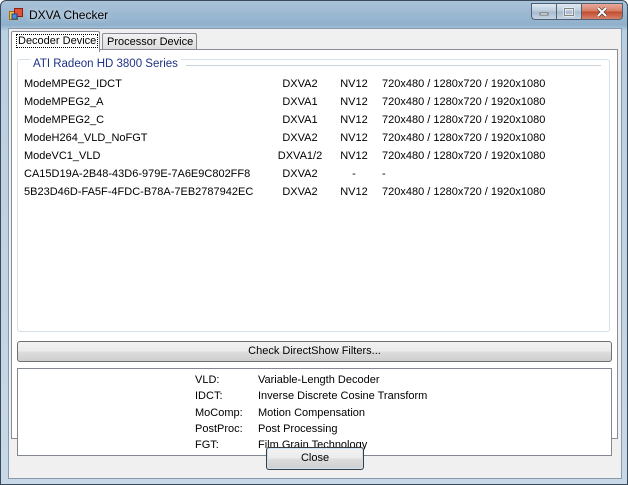  I want to click on tab-processor-device: Processor Device, so click(149, 41).